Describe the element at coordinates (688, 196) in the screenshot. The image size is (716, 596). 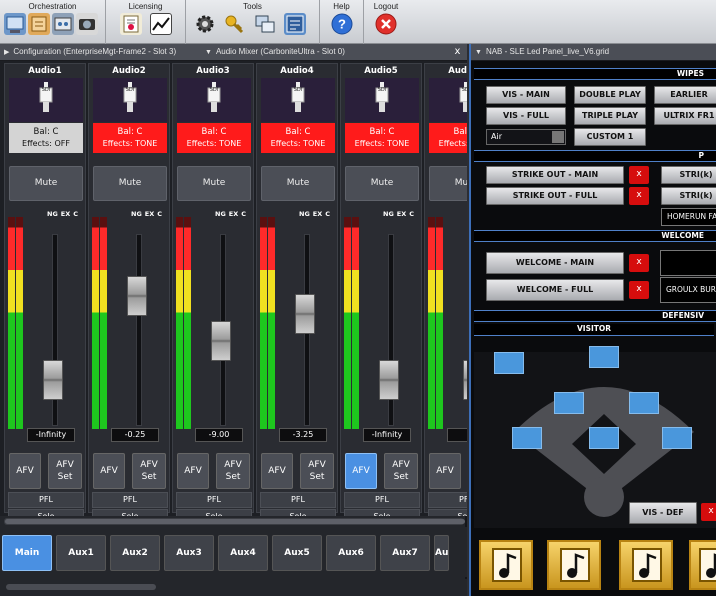
I see `strike-k-button-2: STRI(k)` at that location.